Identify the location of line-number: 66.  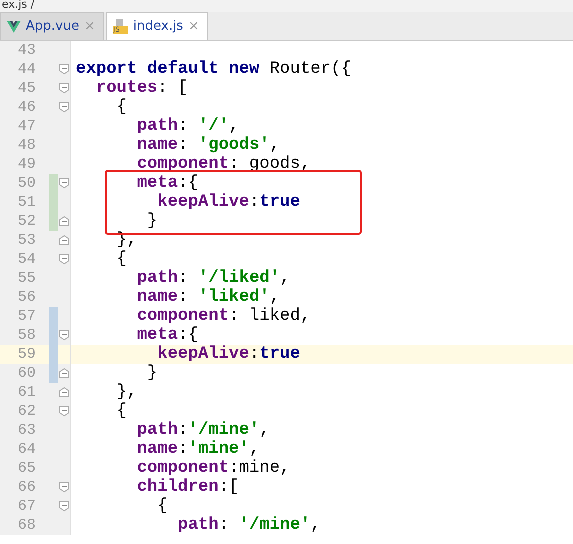
(26, 487).